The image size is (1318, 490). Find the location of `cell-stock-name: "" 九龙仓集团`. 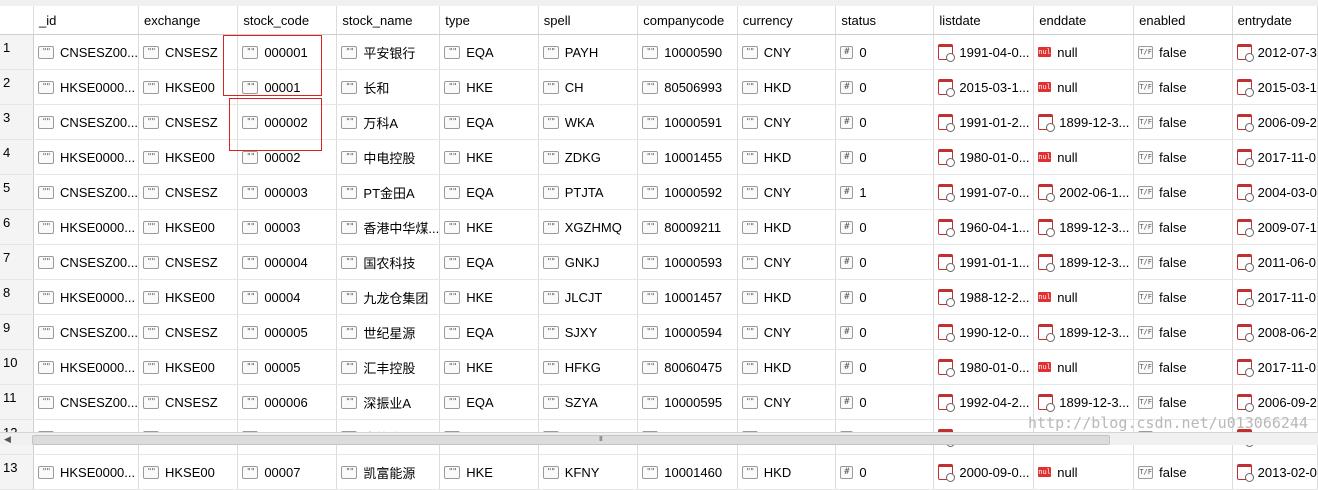

cell-stock-name: "" 九龙仓集团 is located at coordinates (388, 297).